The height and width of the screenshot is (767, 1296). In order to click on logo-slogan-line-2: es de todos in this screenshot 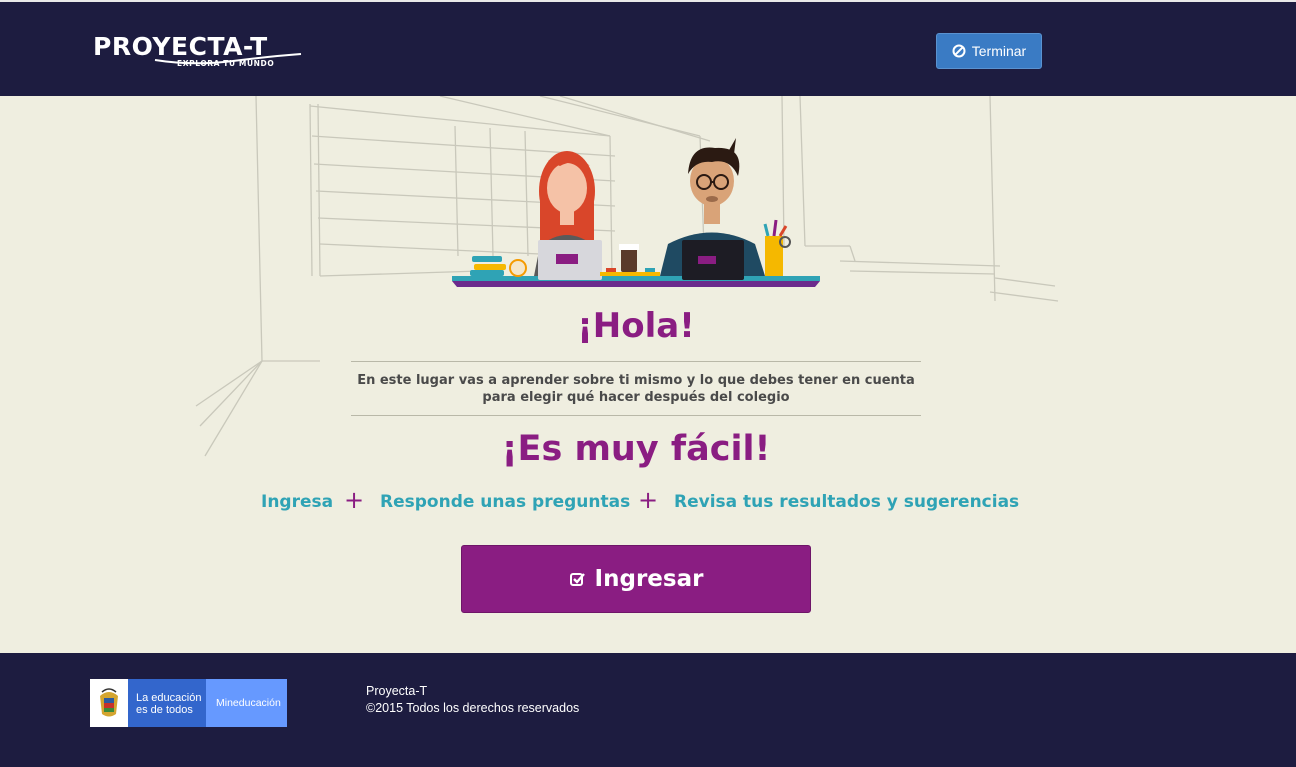, I will do `click(164, 710)`.